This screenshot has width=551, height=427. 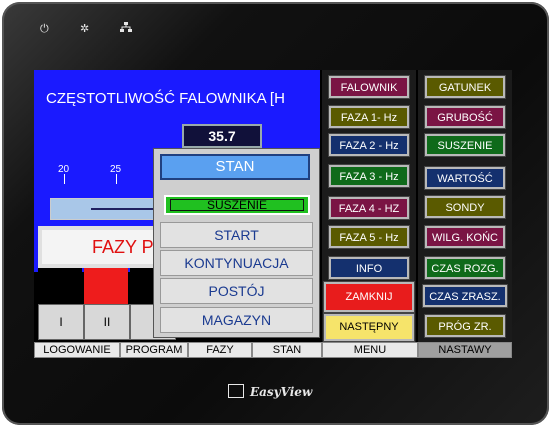 What do you see at coordinates (369, 327) in the screenshot?
I see `next-button: NASTĘPNY` at bounding box center [369, 327].